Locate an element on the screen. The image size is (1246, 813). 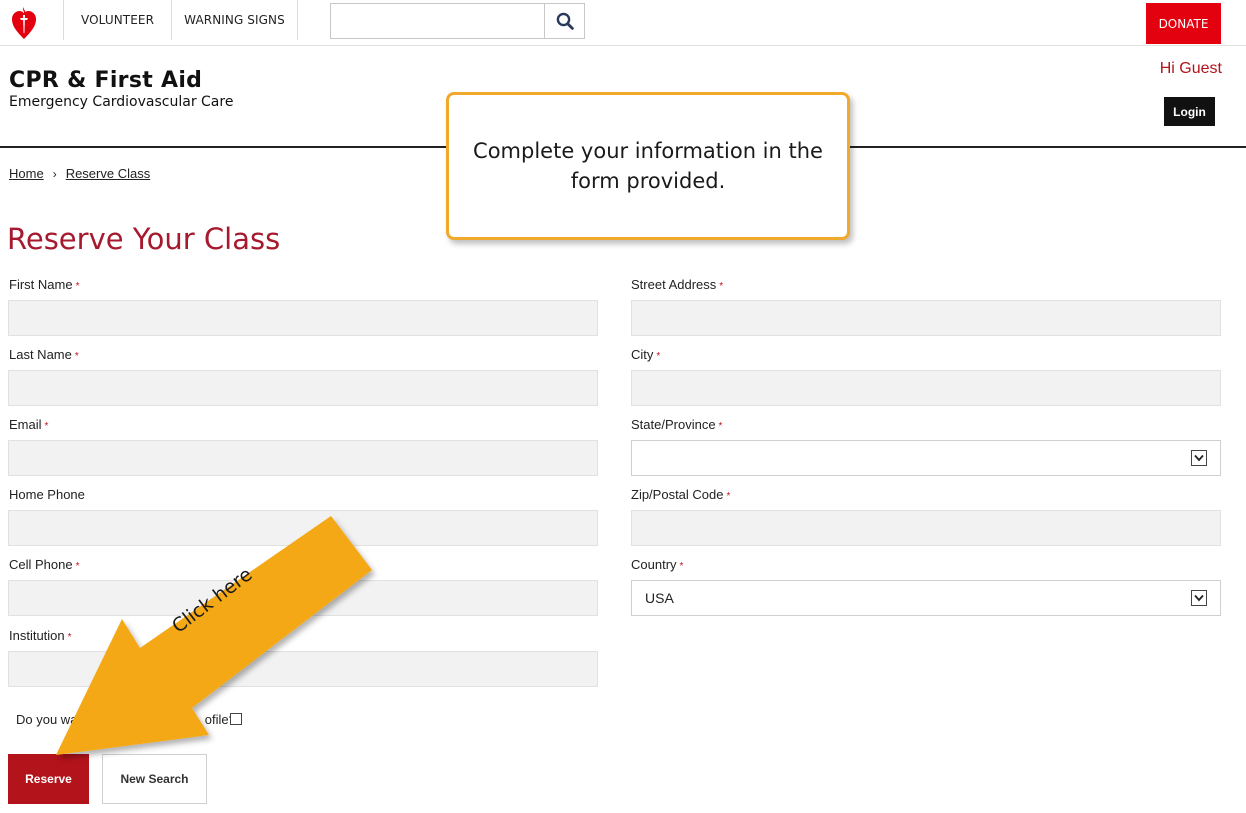
email-label: Email * is located at coordinates (29, 424).